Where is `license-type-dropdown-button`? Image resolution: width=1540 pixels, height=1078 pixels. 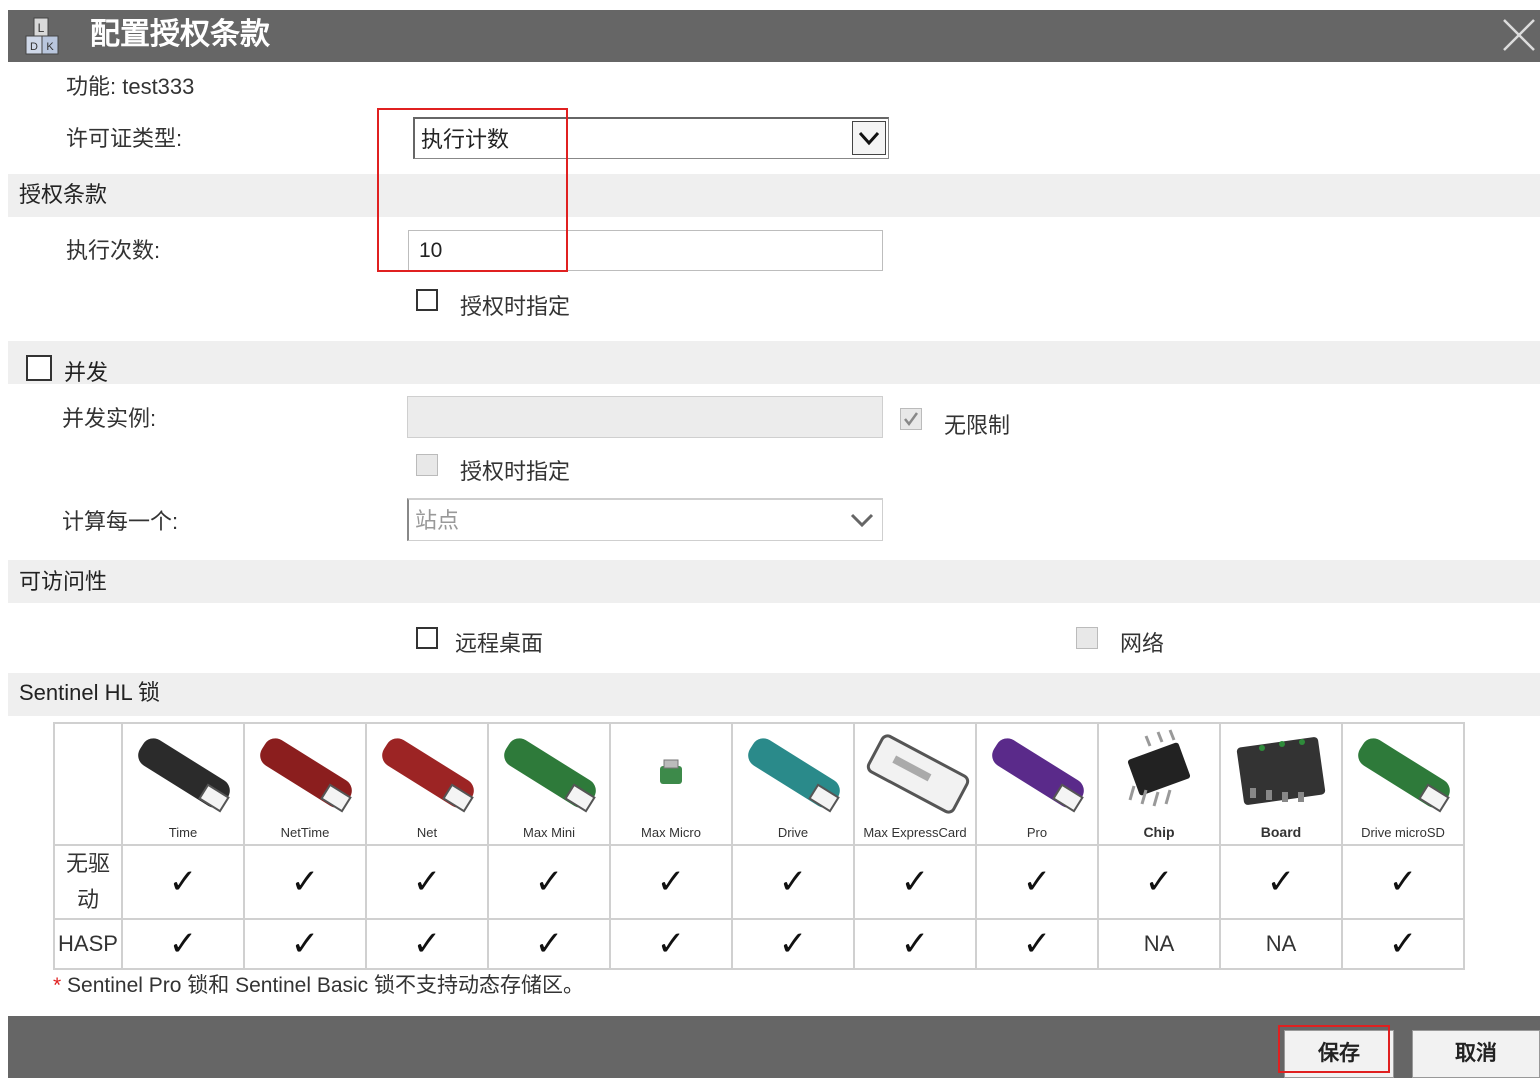 license-type-dropdown-button is located at coordinates (869, 138).